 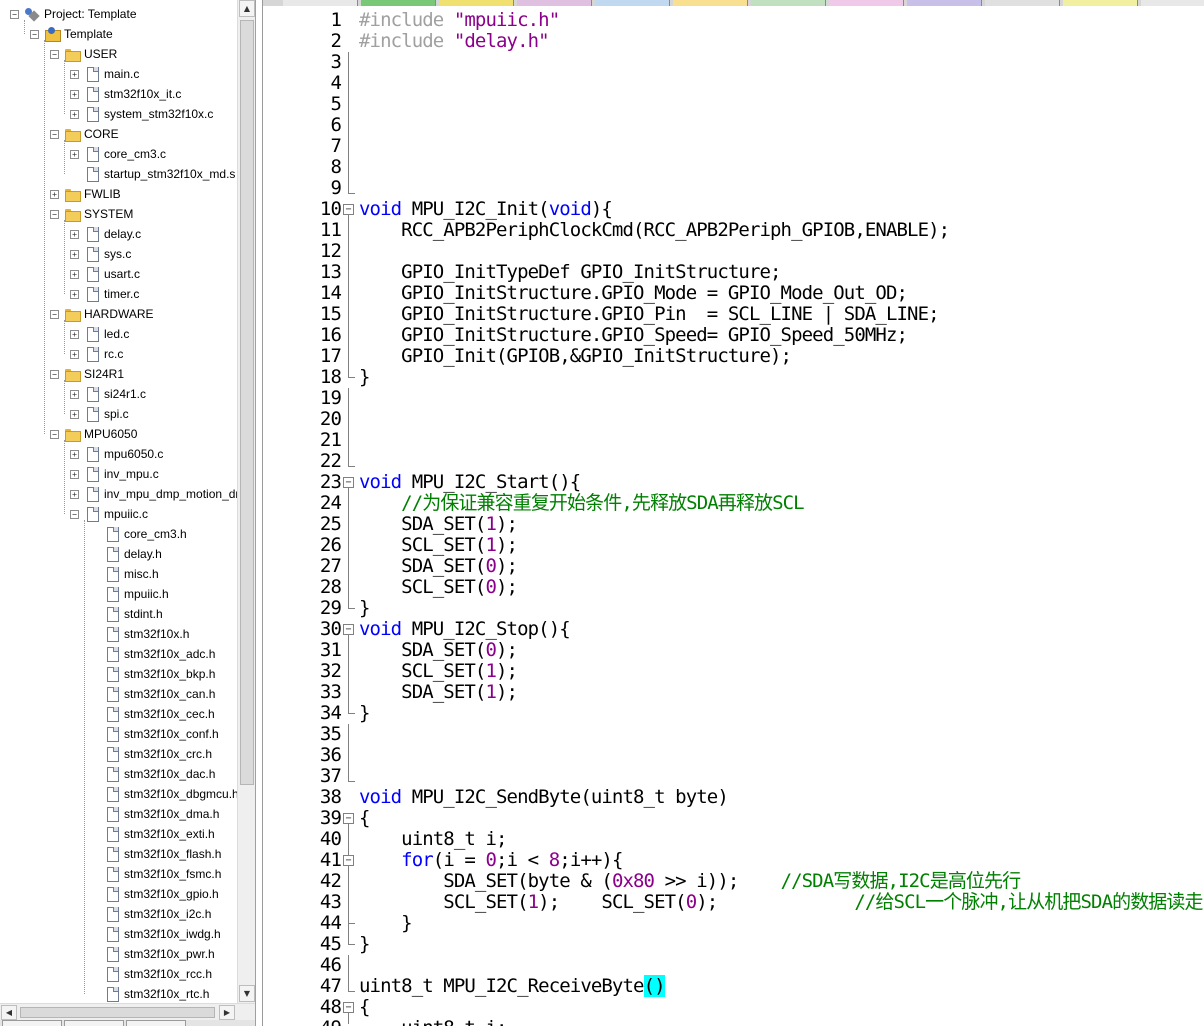 What do you see at coordinates (152, 674) in the screenshot?
I see `tree-file: stm32f10x_bkp.h` at bounding box center [152, 674].